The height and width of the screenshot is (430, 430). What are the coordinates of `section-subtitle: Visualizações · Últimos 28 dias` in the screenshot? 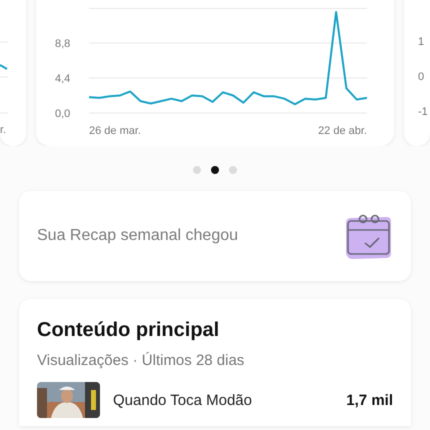 It's located at (141, 360).